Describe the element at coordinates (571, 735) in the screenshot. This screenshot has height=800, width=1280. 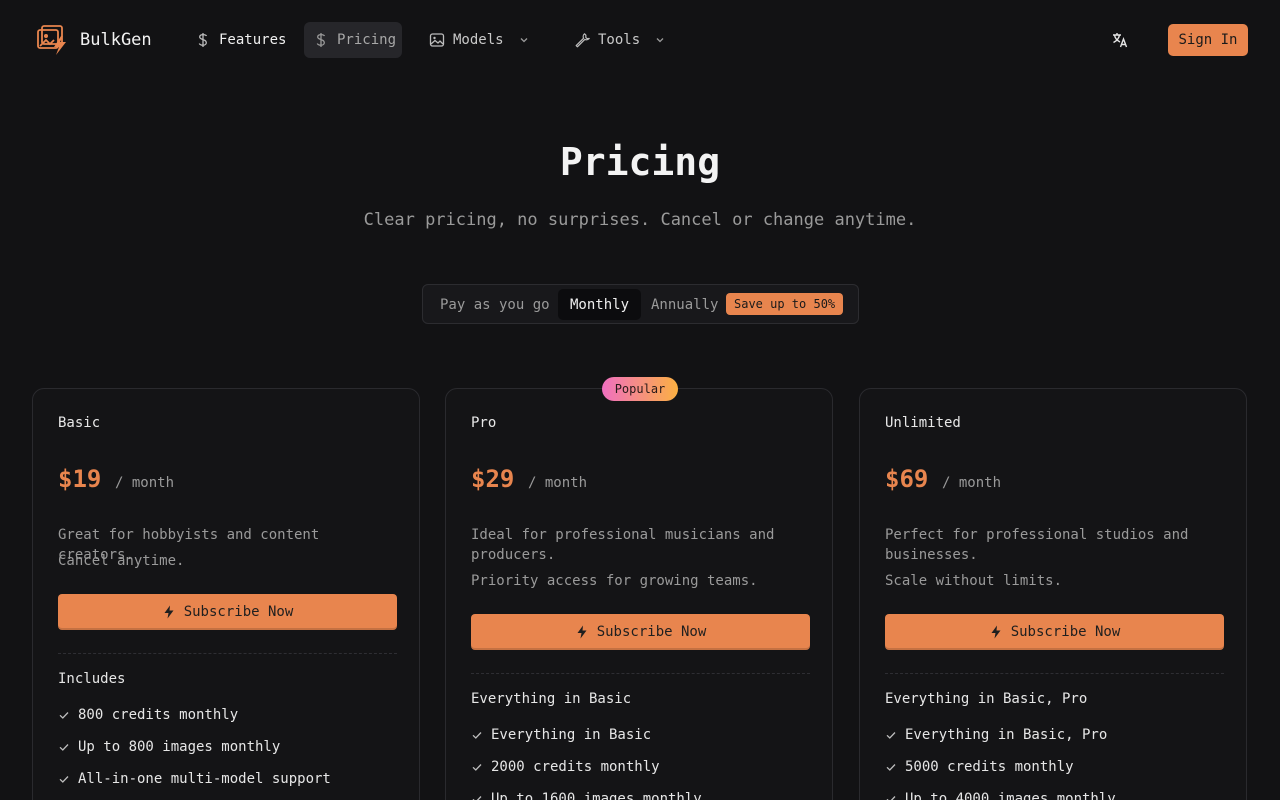
I see `feature-label: Everything in Basic` at that location.